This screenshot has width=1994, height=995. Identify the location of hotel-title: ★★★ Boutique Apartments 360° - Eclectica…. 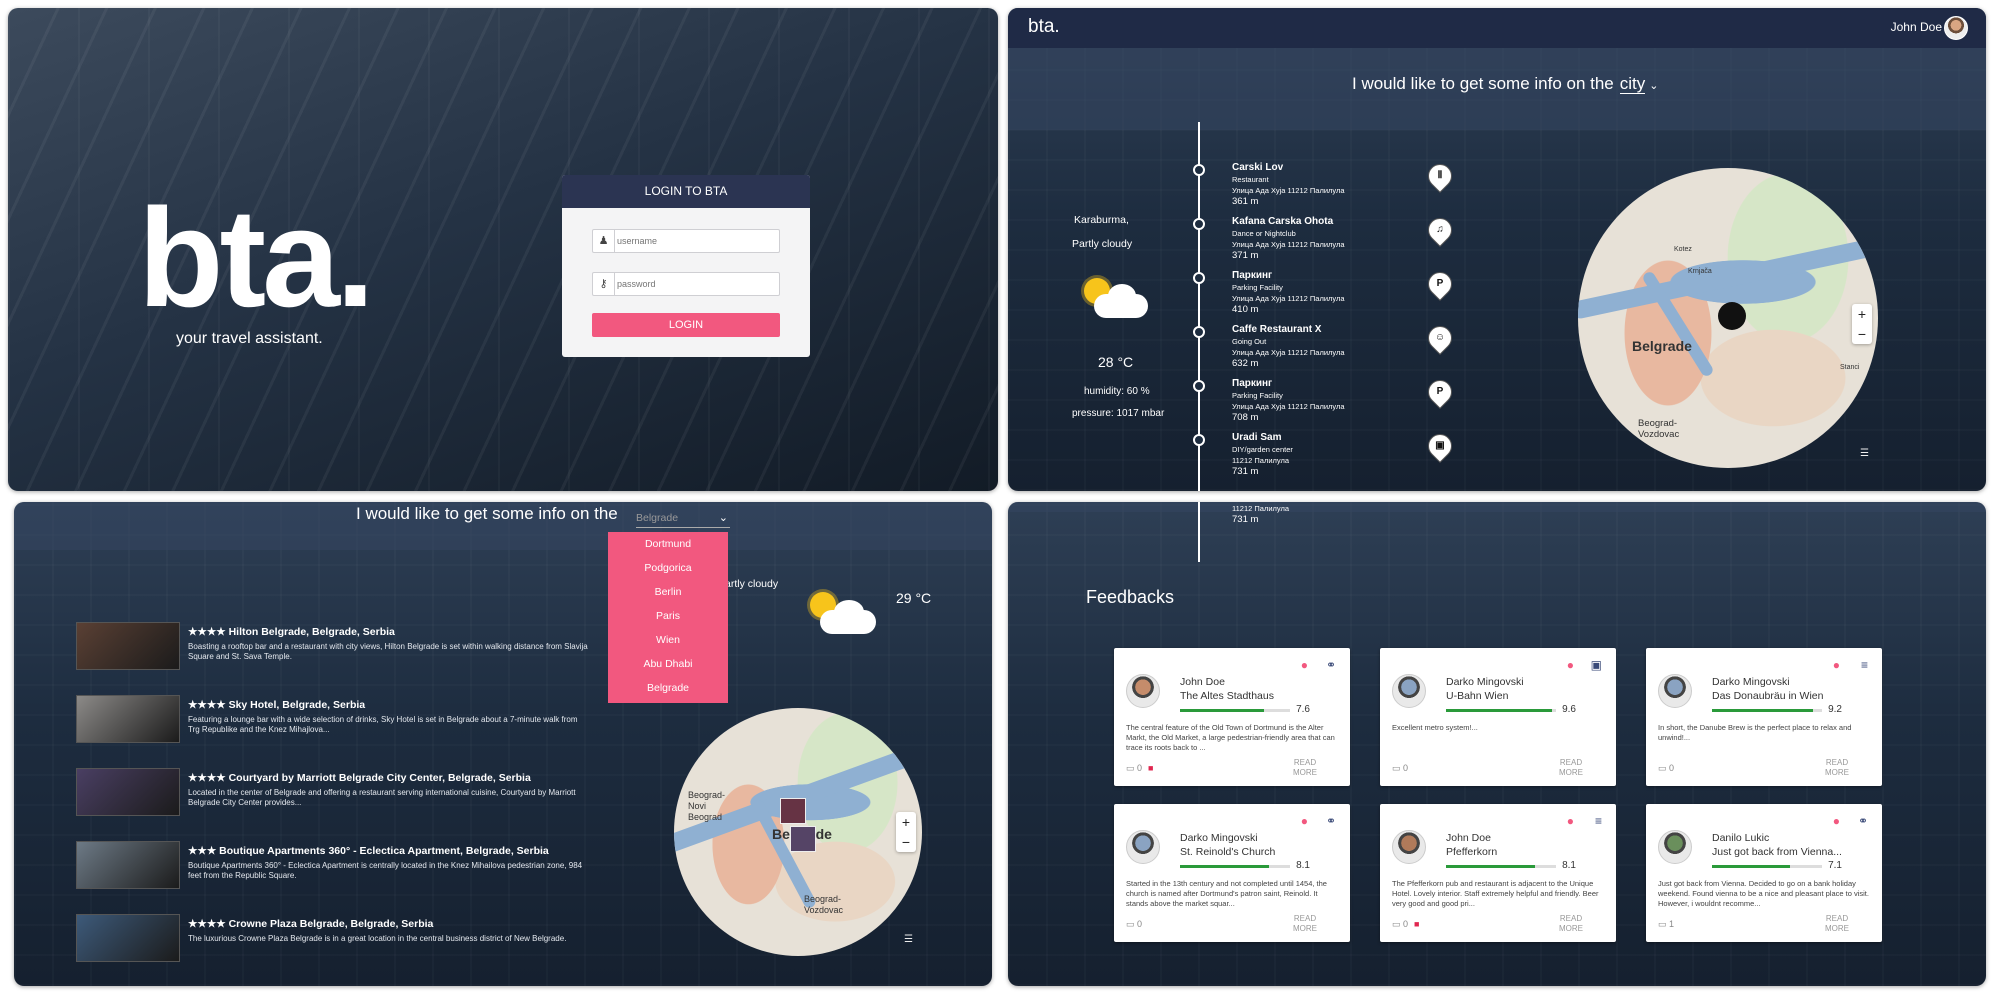
(368, 851).